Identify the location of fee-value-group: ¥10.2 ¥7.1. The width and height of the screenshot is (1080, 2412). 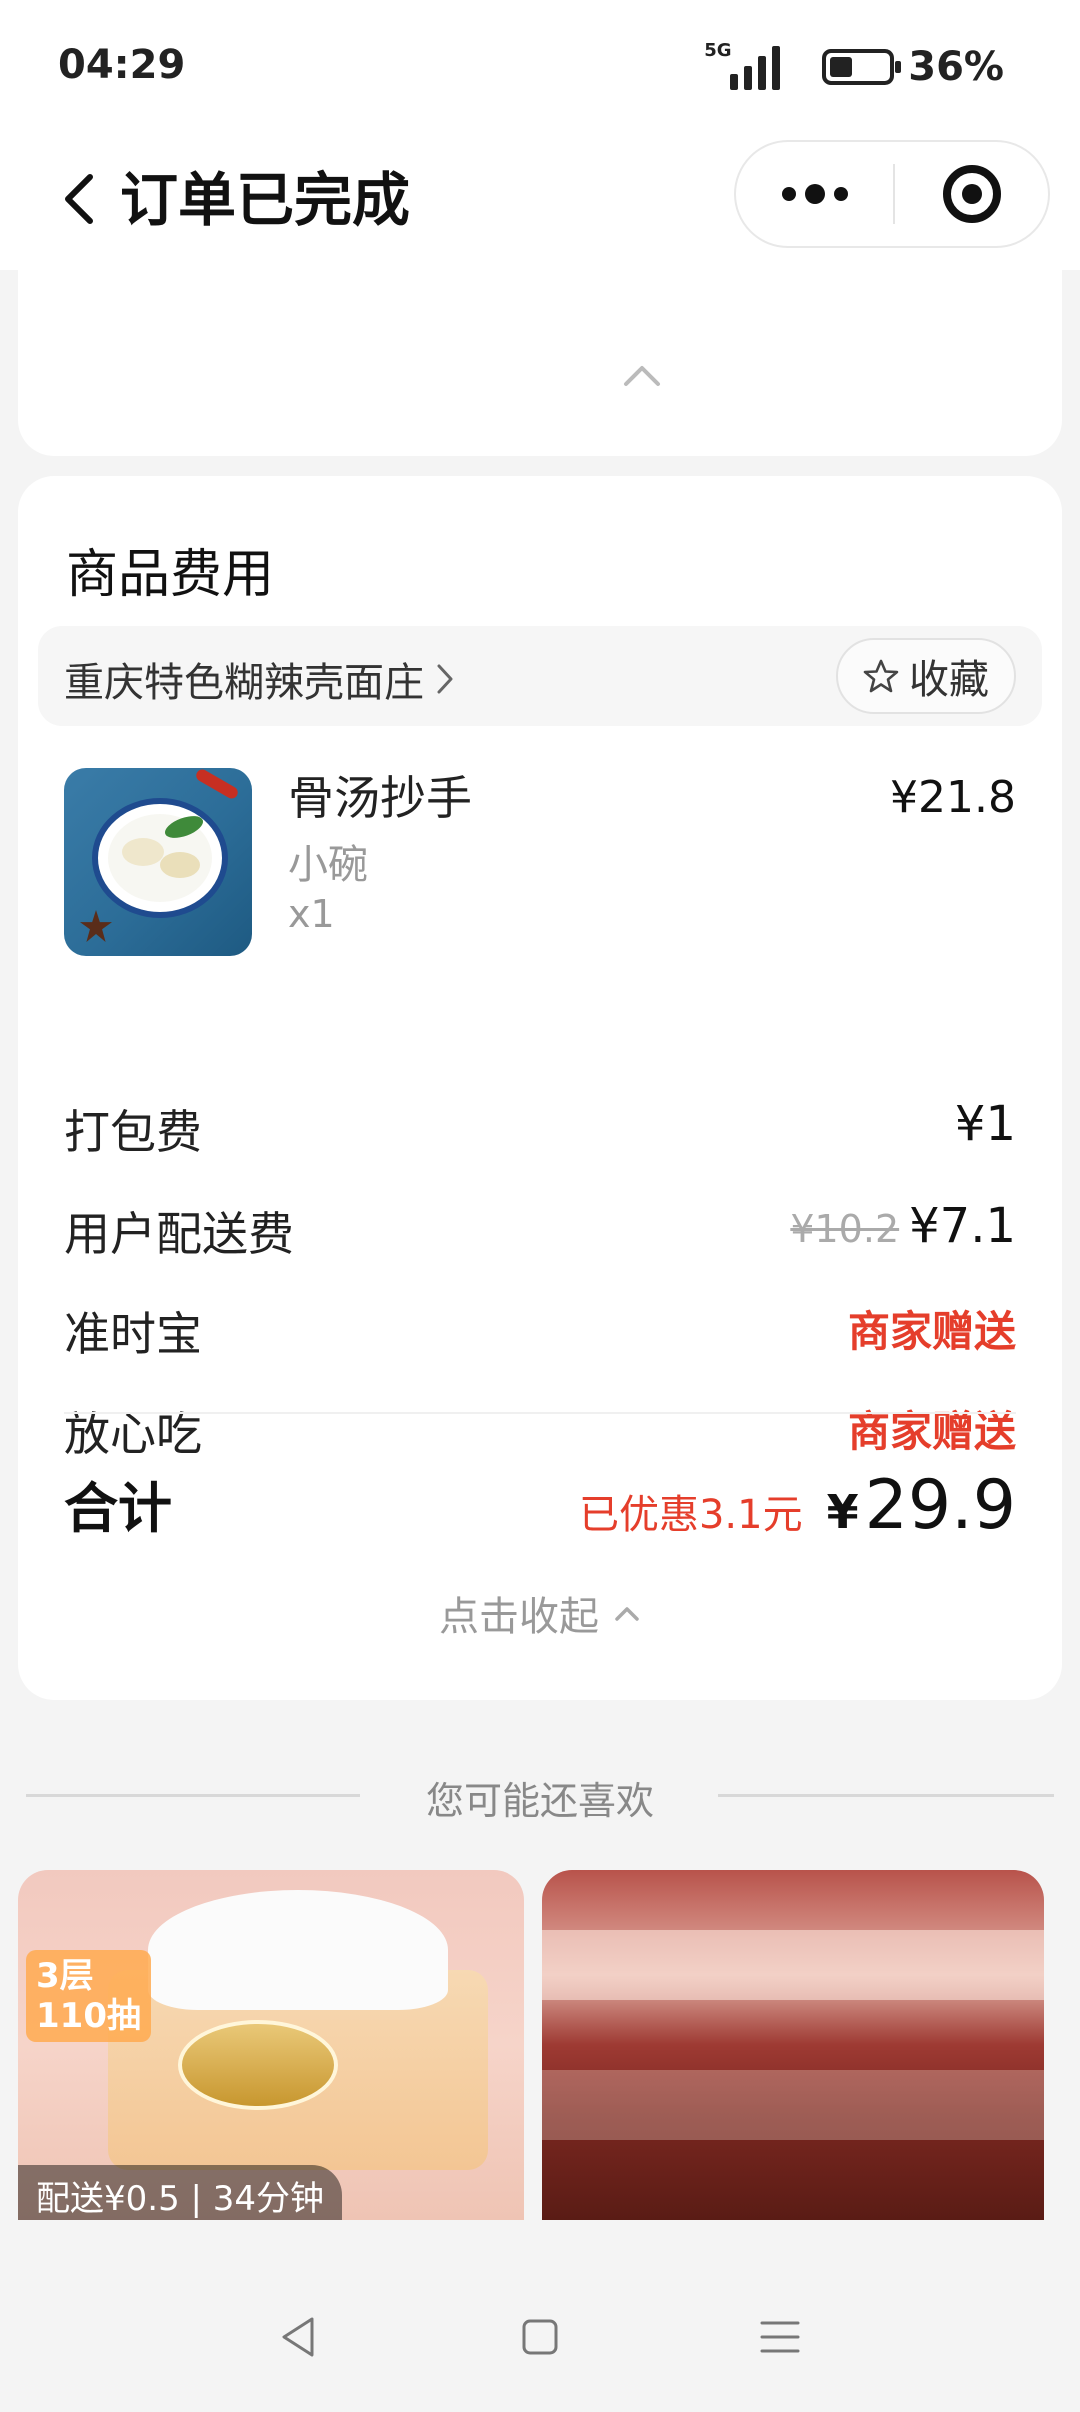
(903, 1226).